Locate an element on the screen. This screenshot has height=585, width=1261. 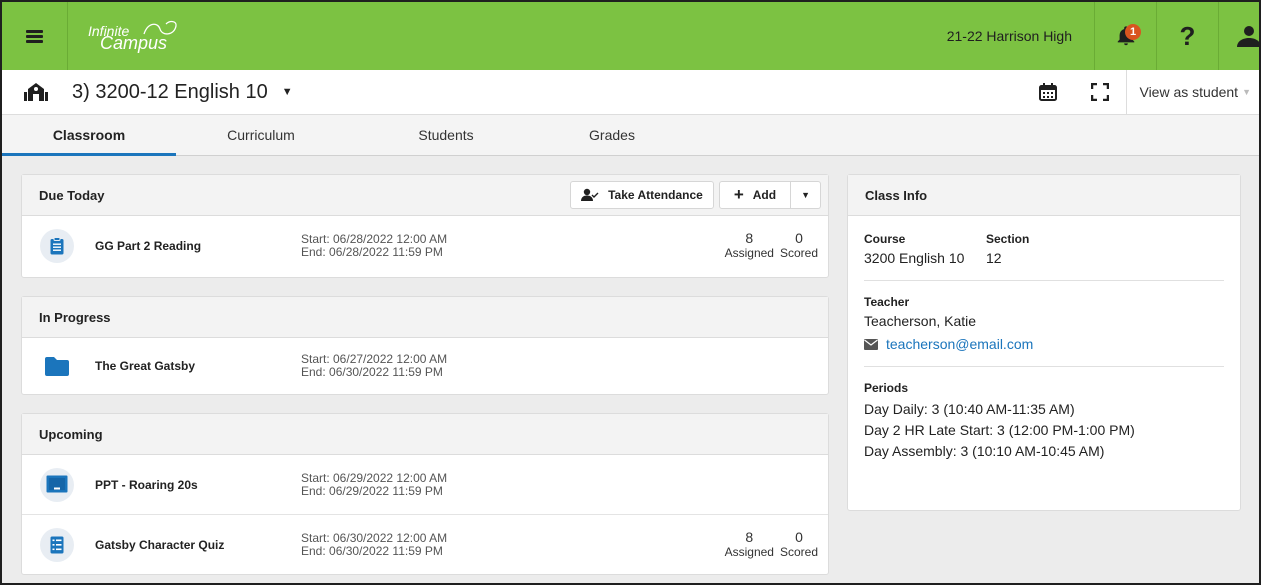
teacher-email-link: teacherson@email.com is located at coordinates (1044, 344).